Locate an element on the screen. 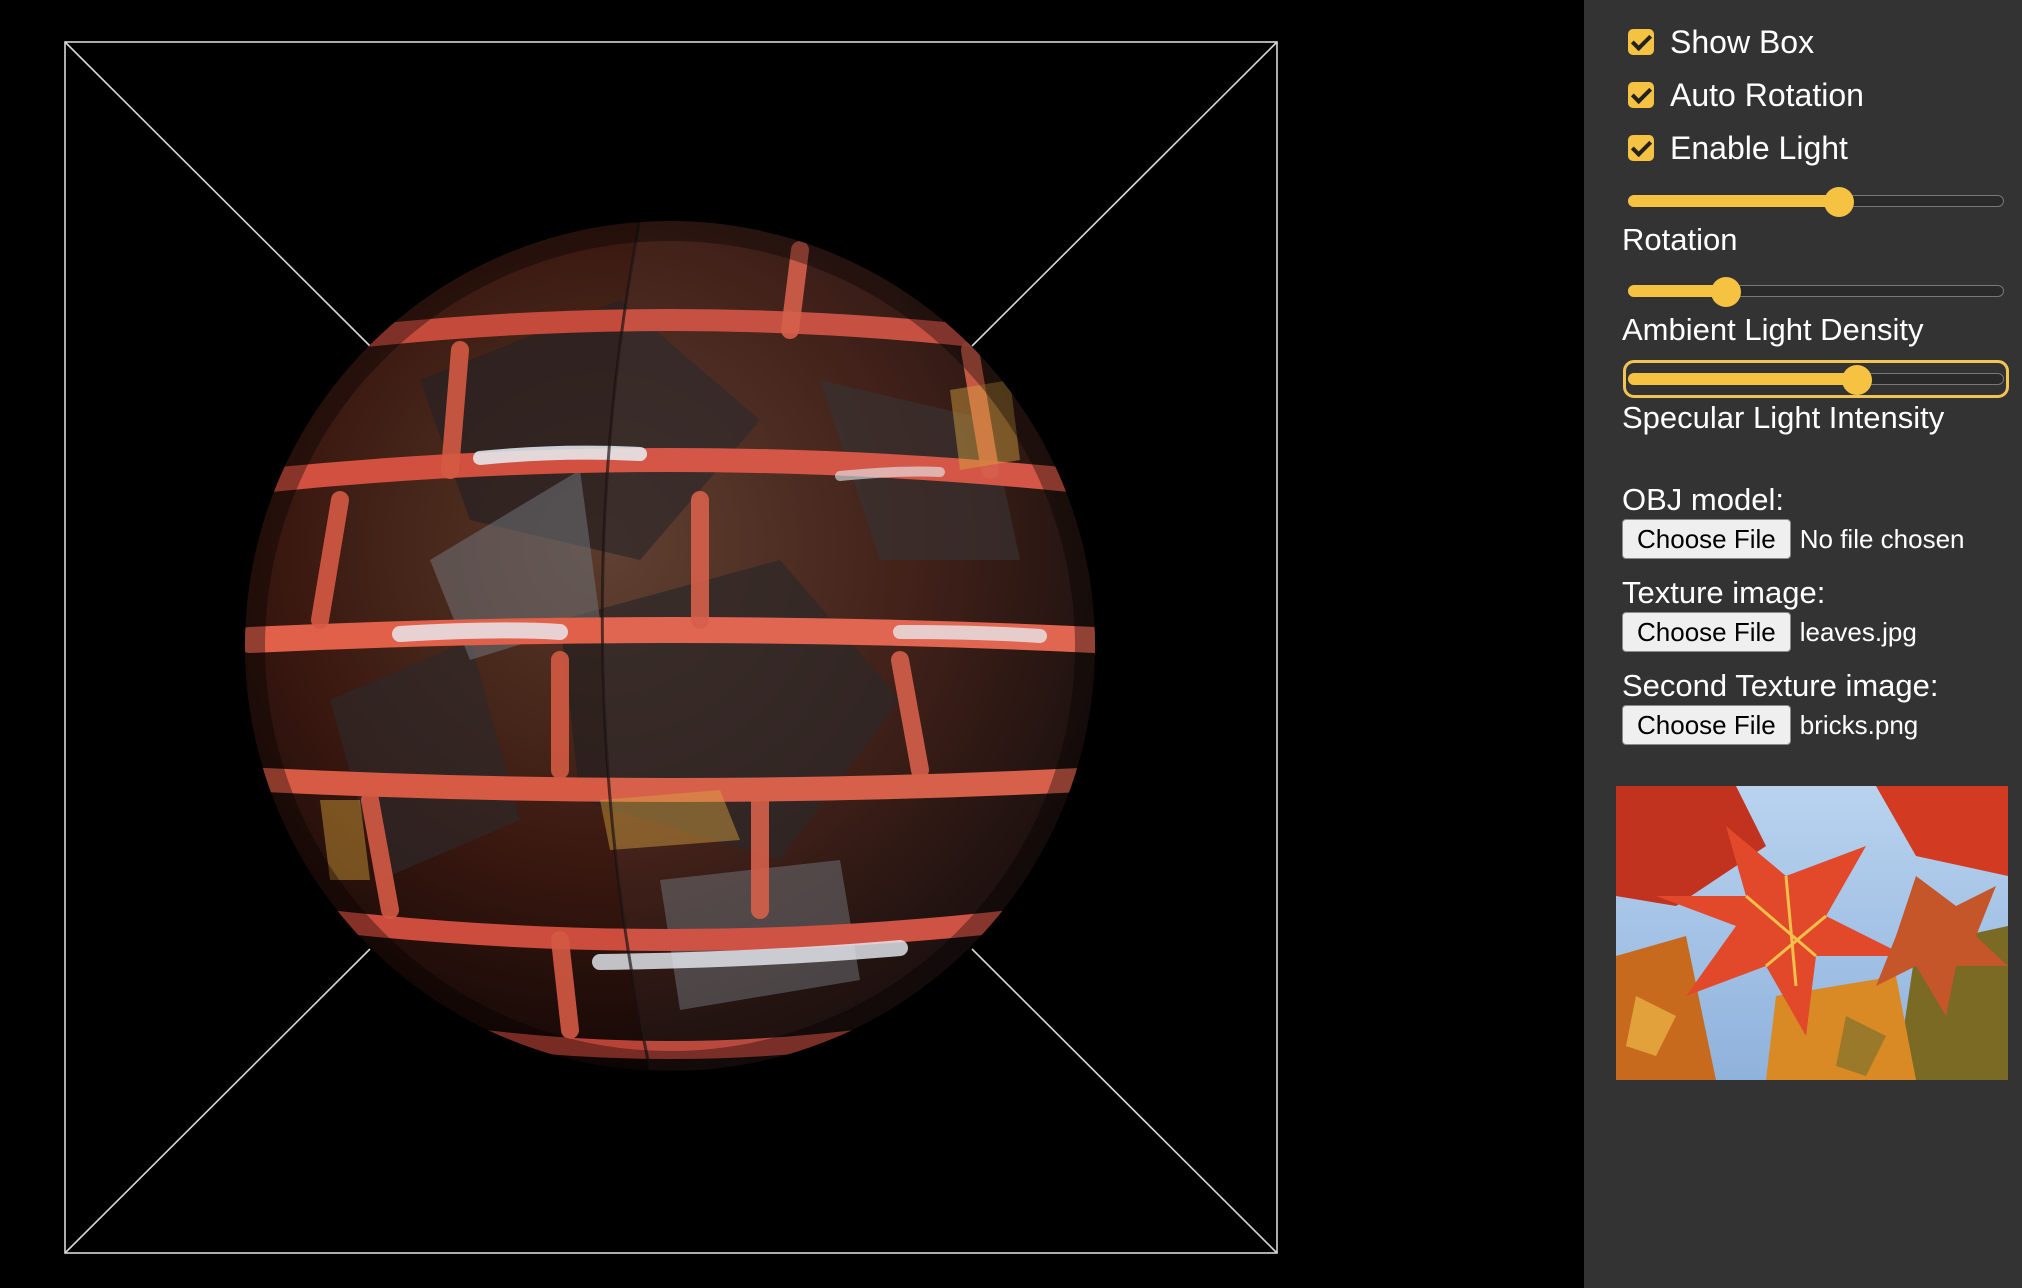  obj-model-choose-button: Choose File is located at coordinates (1706, 539).